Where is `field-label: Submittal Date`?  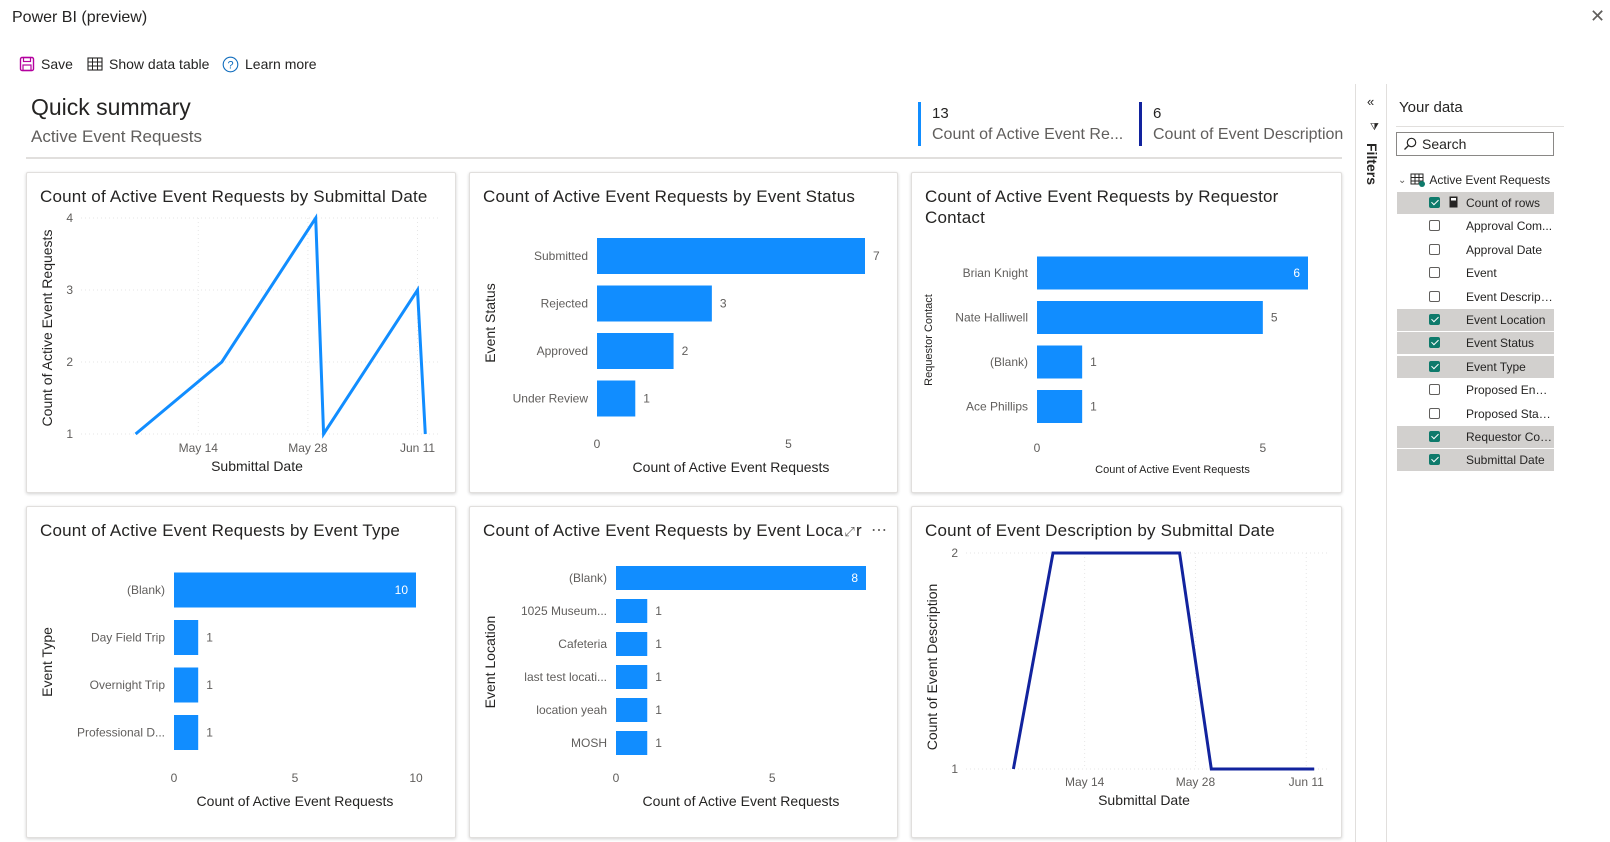
field-label: Submittal Date is located at coordinates (1505, 460).